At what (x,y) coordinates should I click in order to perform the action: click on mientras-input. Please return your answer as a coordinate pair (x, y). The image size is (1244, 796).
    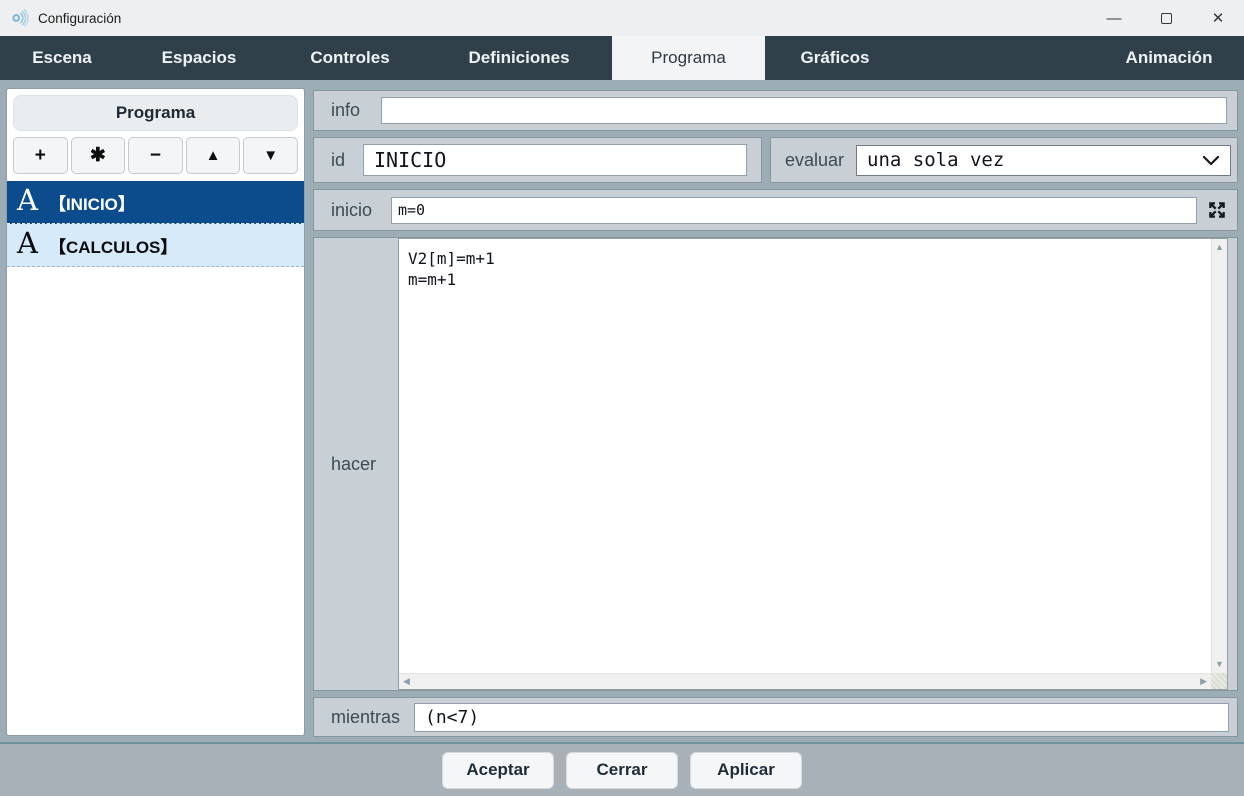
    Looking at the image, I should click on (821, 717).